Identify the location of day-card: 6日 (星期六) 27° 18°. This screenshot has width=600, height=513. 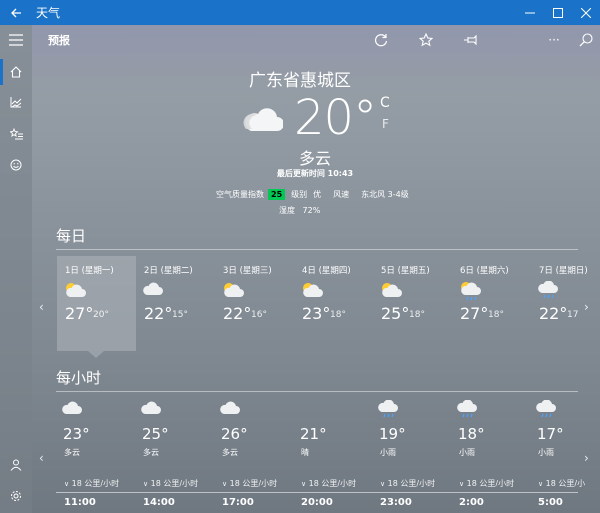
(491, 303).